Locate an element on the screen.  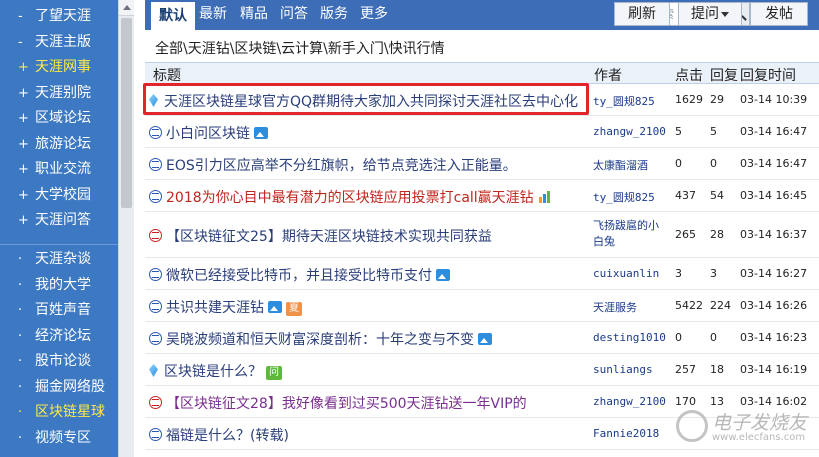
reply-time: 03-14 16:27 is located at coordinates (774, 273).